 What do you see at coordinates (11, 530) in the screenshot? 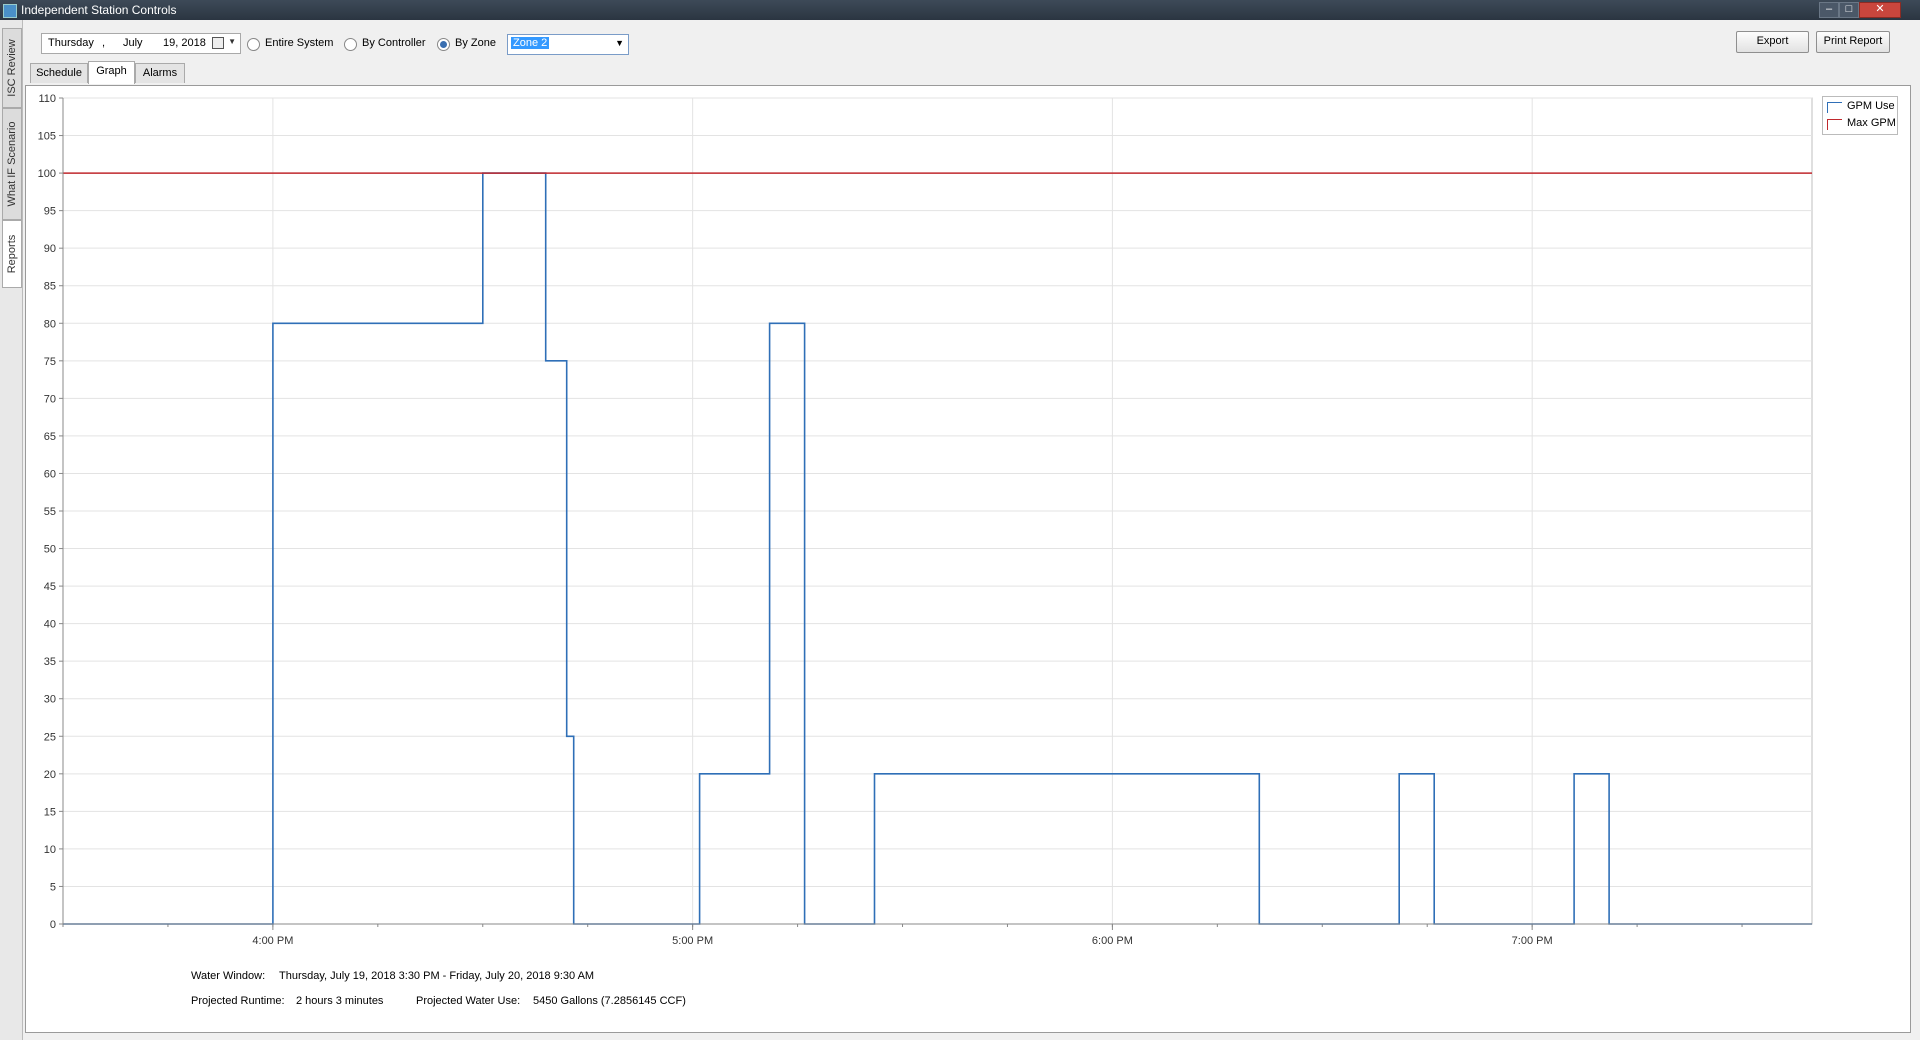
I see `side-tab-strip: ISC Review What IF Scenario Reports` at bounding box center [11, 530].